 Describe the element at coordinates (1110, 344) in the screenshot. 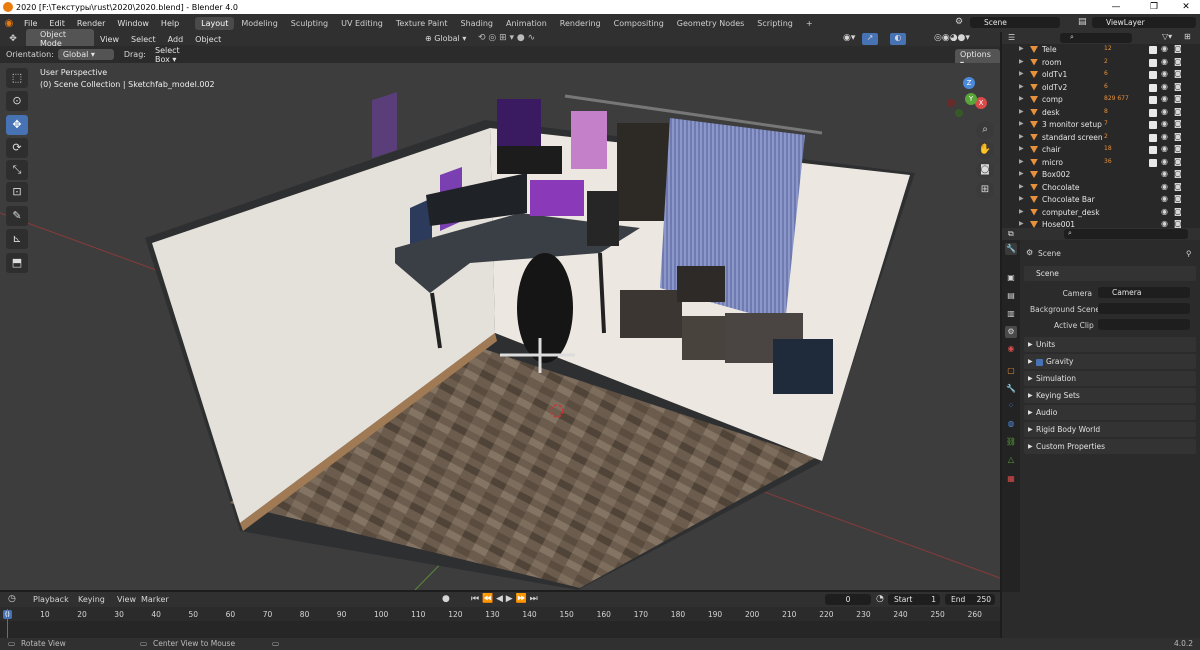

I see `property-section-units: ▶ Units` at that location.